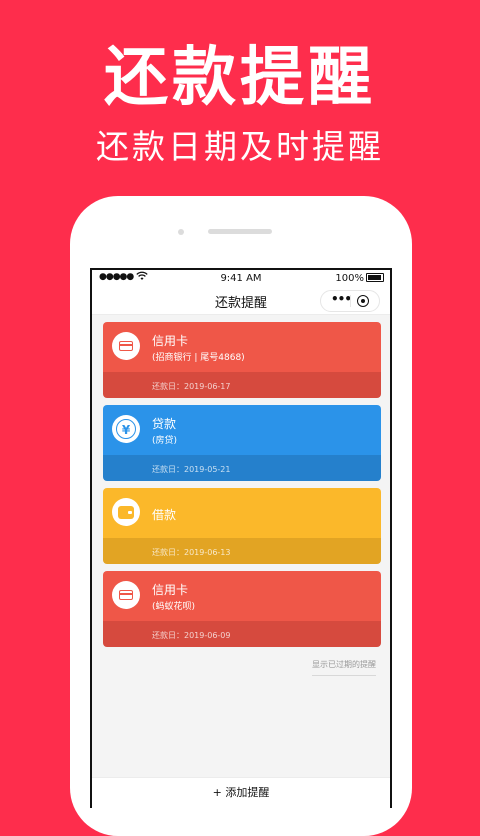 This screenshot has height=836, width=480. What do you see at coordinates (344, 667) in the screenshot?
I see `show-expired-link: 显示已过期的提醒` at bounding box center [344, 667].